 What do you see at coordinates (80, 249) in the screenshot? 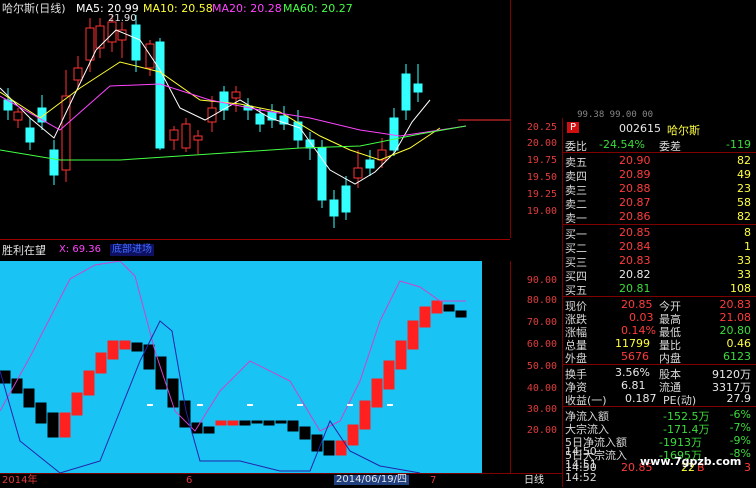
I see `indicator-x-value: X: 69.36` at bounding box center [80, 249].